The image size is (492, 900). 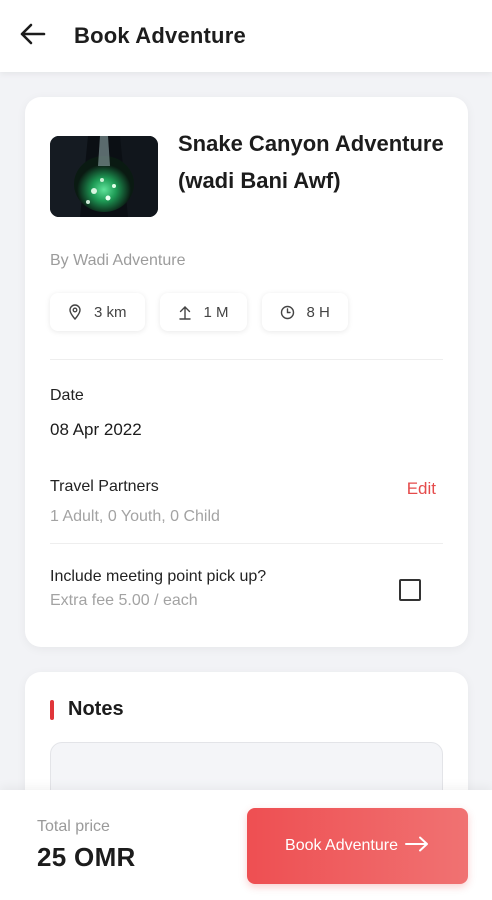 What do you see at coordinates (110, 312) in the screenshot?
I see `distance-value: 3 km` at bounding box center [110, 312].